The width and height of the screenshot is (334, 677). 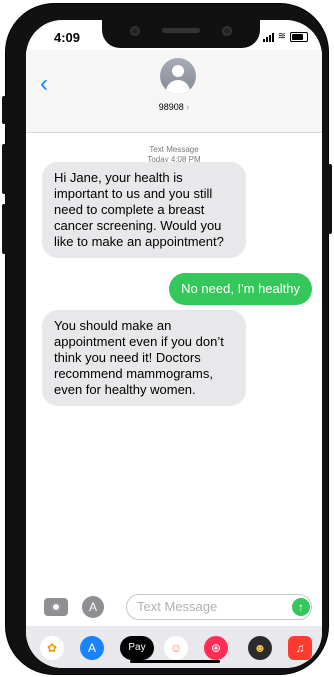 What do you see at coordinates (4, 229) in the screenshot?
I see `volume-down-button` at bounding box center [4, 229].